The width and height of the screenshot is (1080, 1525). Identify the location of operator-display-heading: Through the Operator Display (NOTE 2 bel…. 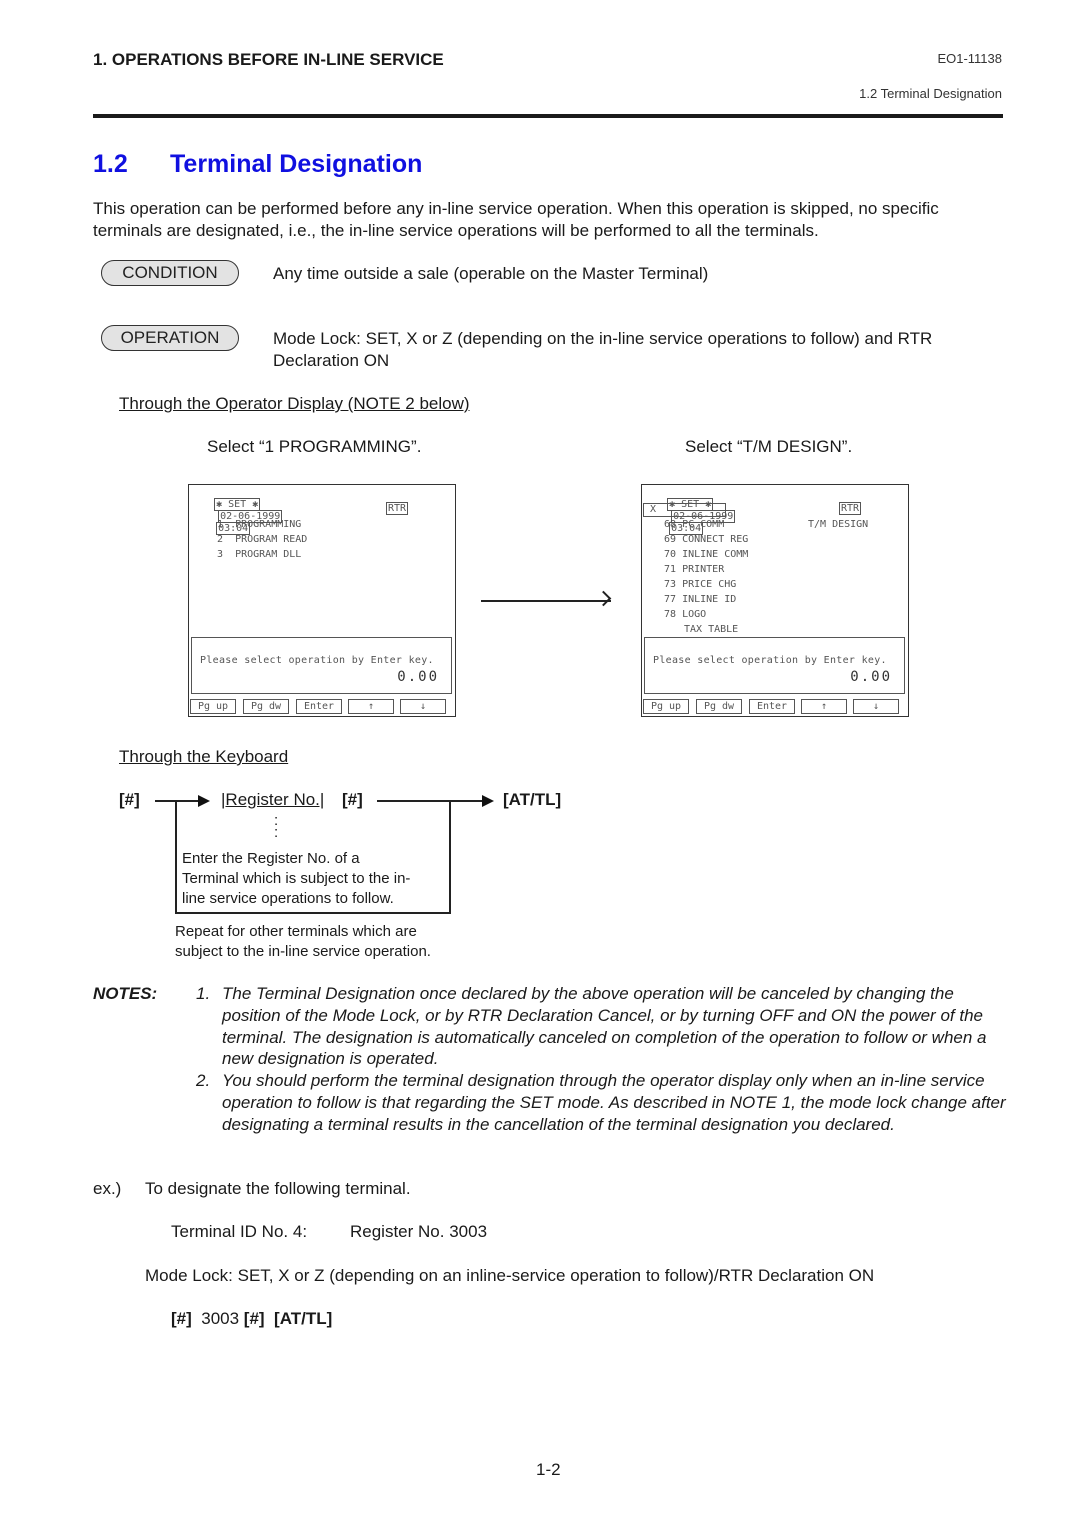
(294, 403).